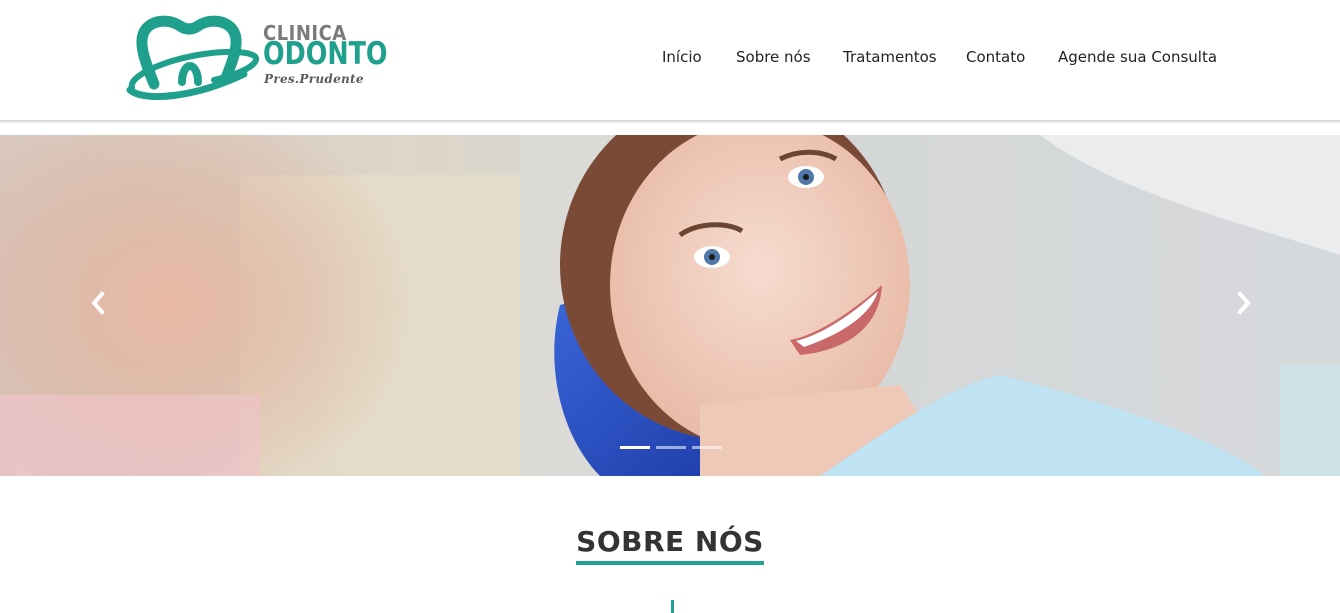 The image size is (1340, 613). I want to click on about-title: SOBRE NÓS, so click(670, 545).